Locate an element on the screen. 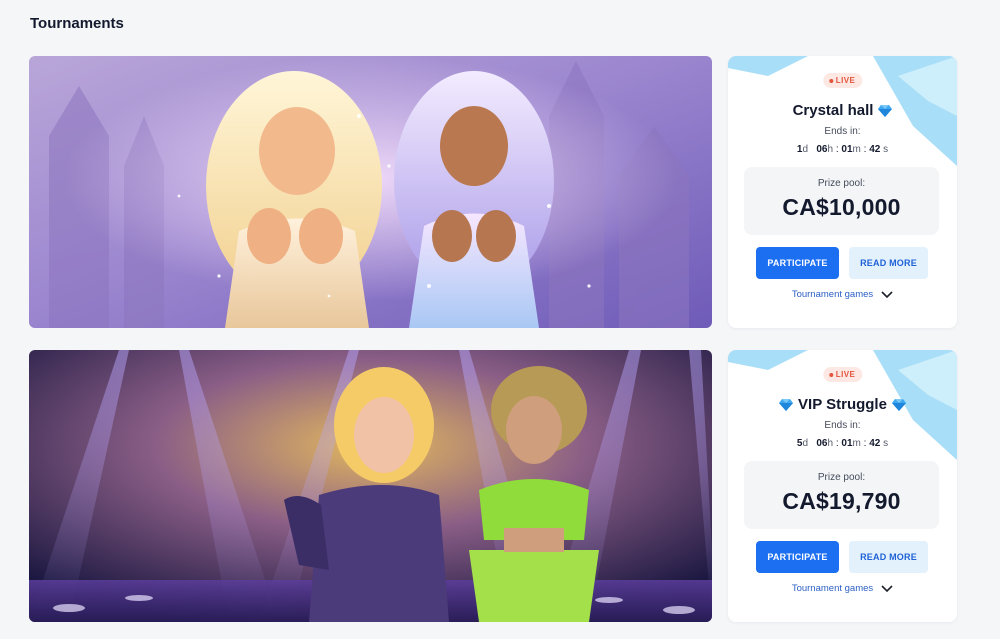  page-title: Tournaments is located at coordinates (77, 23).